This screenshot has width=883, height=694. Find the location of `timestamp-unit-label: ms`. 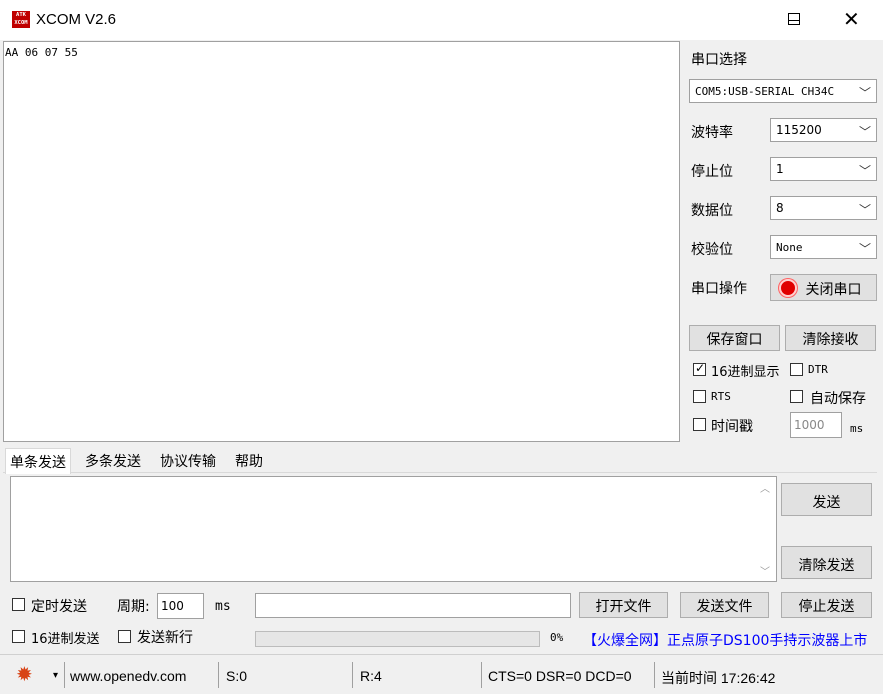

timestamp-unit-label: ms is located at coordinates (857, 428).